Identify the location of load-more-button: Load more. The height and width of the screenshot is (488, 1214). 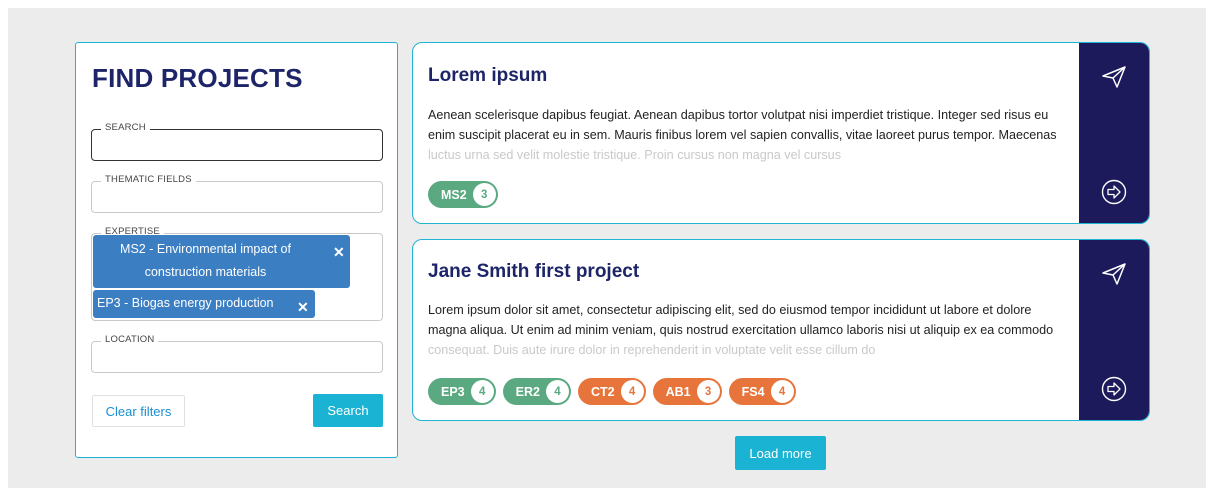
(780, 453).